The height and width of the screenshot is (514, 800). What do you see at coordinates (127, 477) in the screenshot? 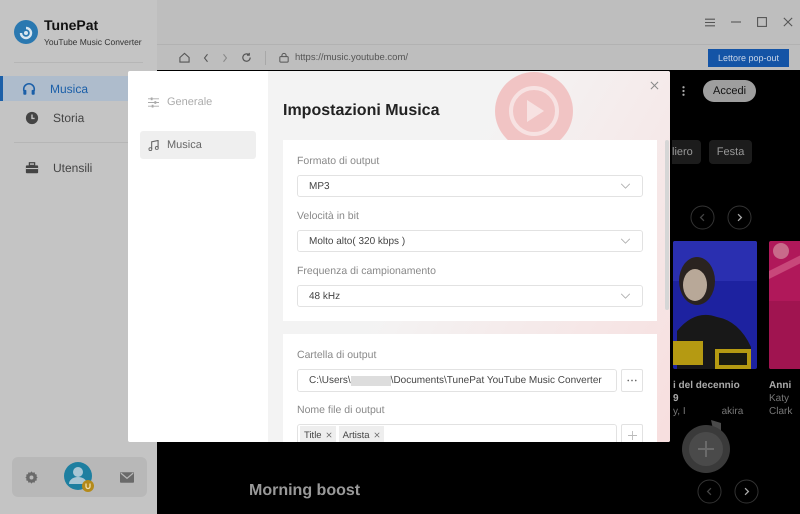
I see `mail-icon` at bounding box center [127, 477].